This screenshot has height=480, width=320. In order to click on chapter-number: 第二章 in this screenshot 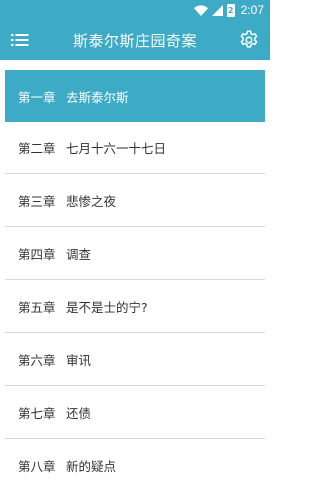, I will do `click(37, 148)`.